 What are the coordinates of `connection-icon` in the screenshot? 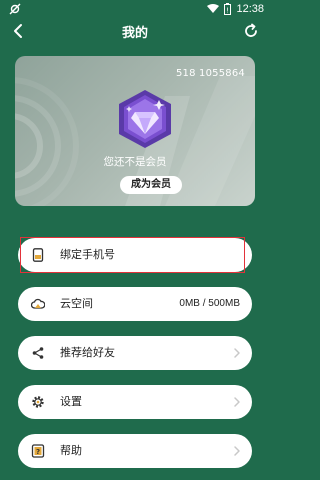 It's located at (15, 9).